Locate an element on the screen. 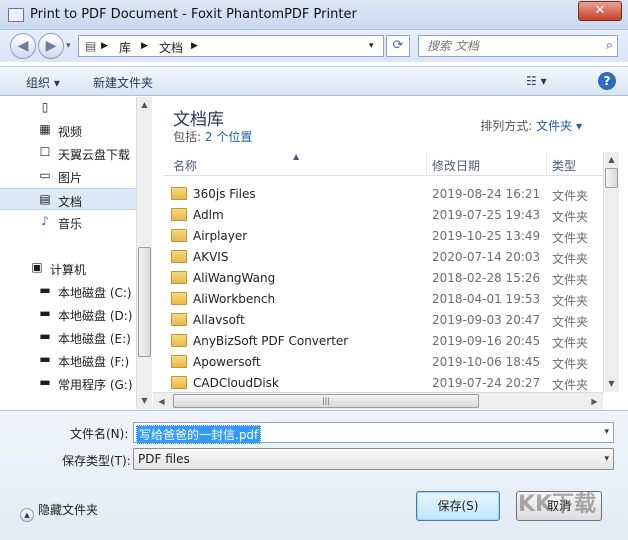 This screenshot has height=540, width=628. hide-folders-label: 隐藏文件夹 is located at coordinates (68, 510).